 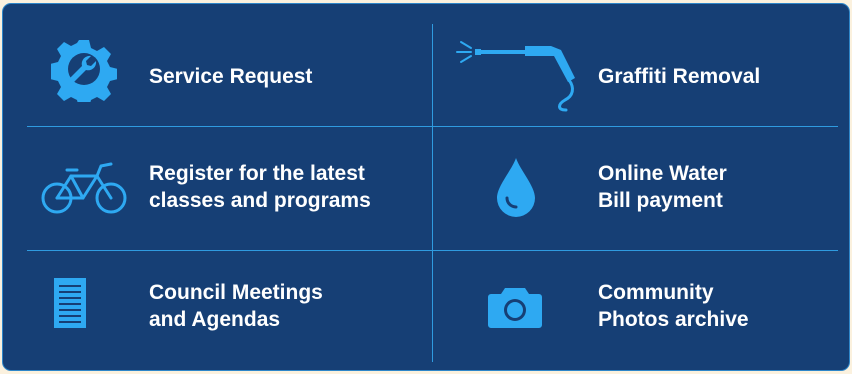 I want to click on gear-wrench-icon, so click(x=84, y=69).